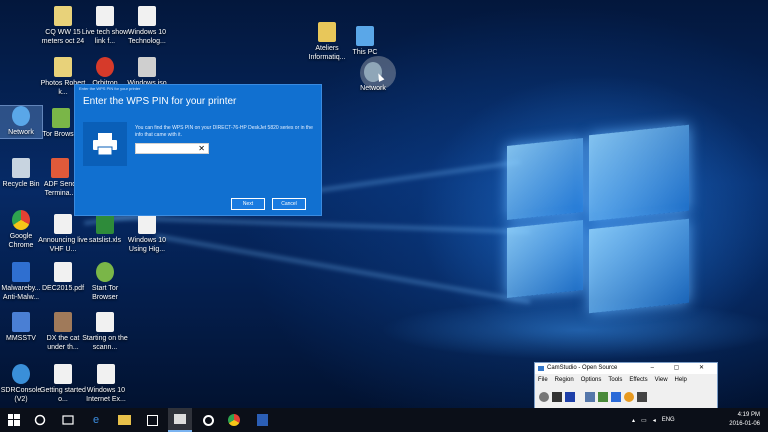  Describe the element at coordinates (96, 420) in the screenshot. I see `edge-icon: e` at that location.